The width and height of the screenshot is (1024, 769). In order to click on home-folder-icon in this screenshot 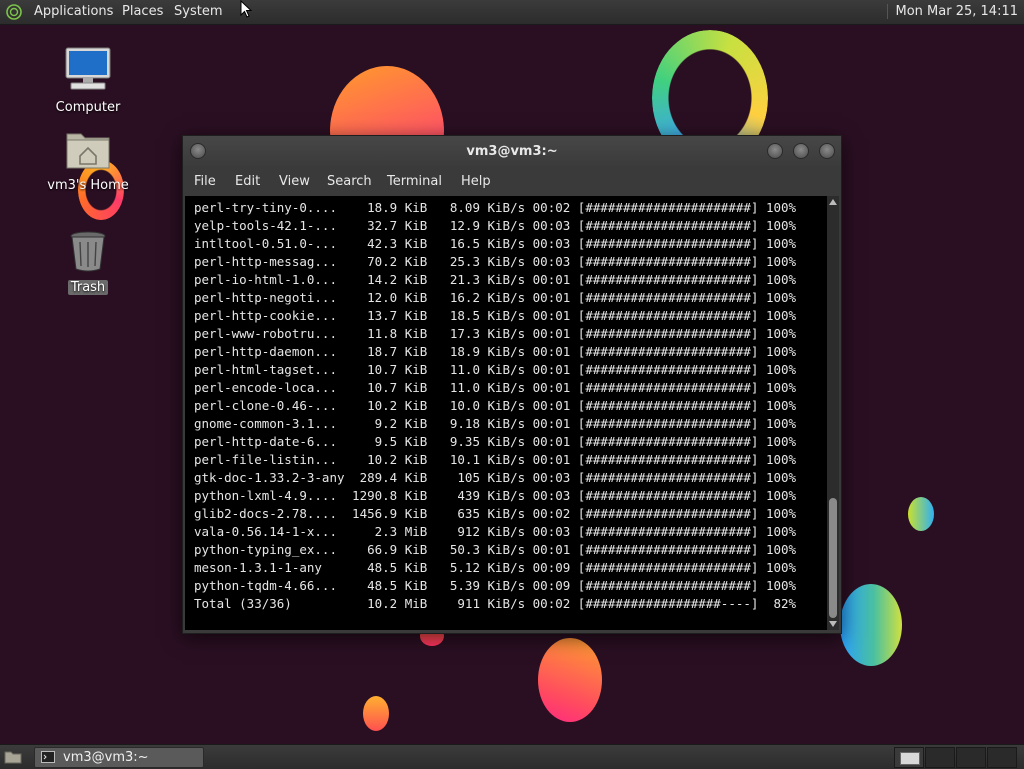, I will do `click(88, 151)`.